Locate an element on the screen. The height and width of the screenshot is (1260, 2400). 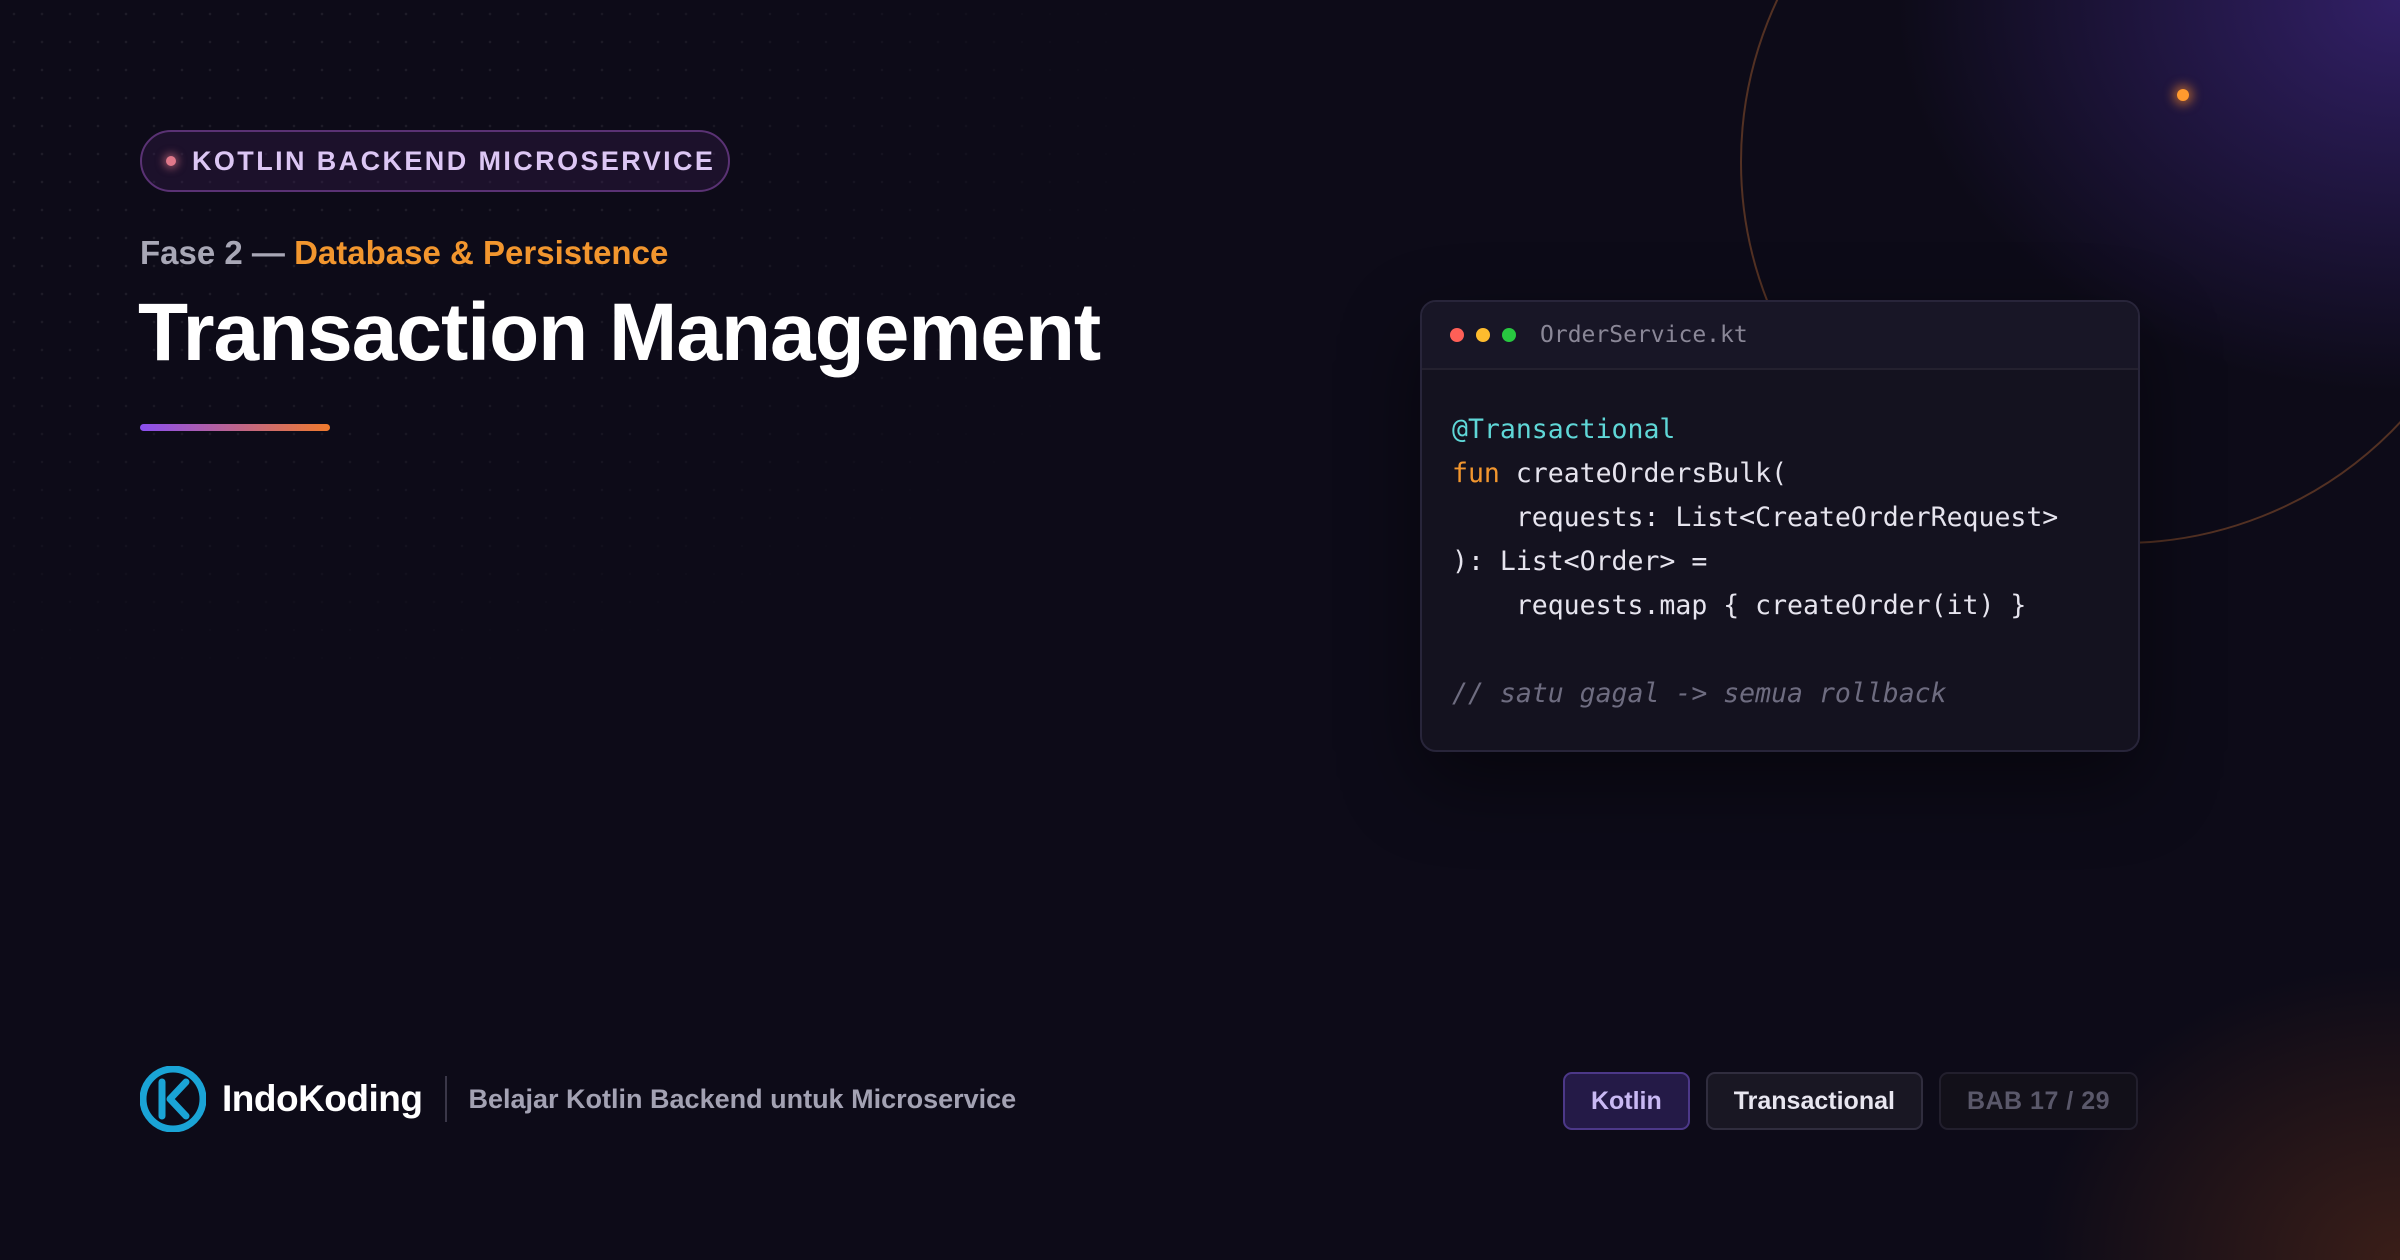
window-close-dot-icon is located at coordinates (1457, 335).